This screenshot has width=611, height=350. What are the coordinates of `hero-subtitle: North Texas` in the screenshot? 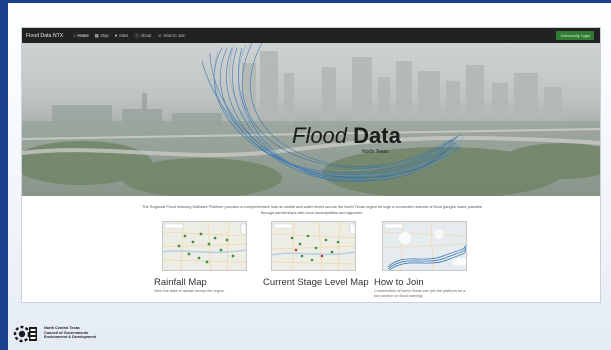 It's located at (375, 152).